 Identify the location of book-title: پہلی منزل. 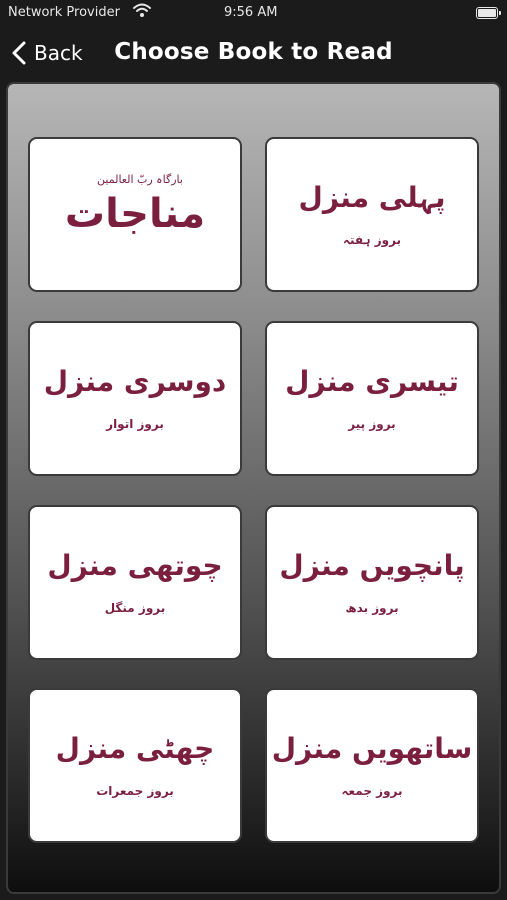
(372, 197).